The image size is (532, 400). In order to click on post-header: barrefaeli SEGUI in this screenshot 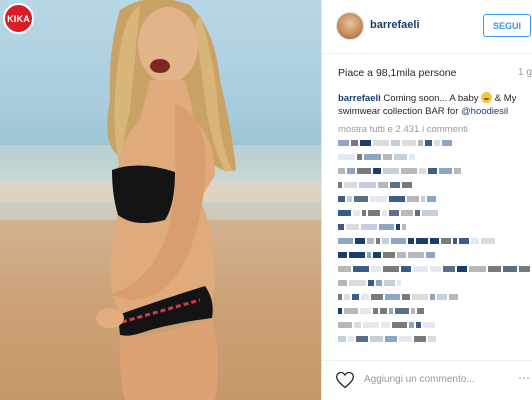, I will do `click(427, 27)`.